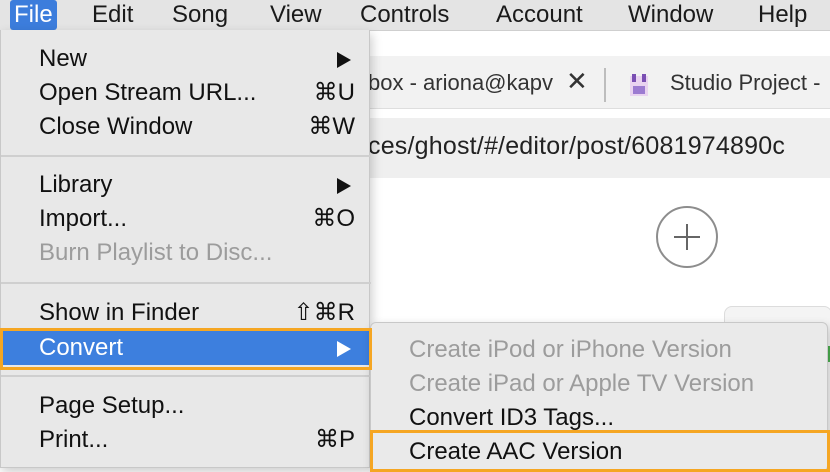 The image size is (830, 472). What do you see at coordinates (782, 15) in the screenshot?
I see `menubar-help: Help` at bounding box center [782, 15].